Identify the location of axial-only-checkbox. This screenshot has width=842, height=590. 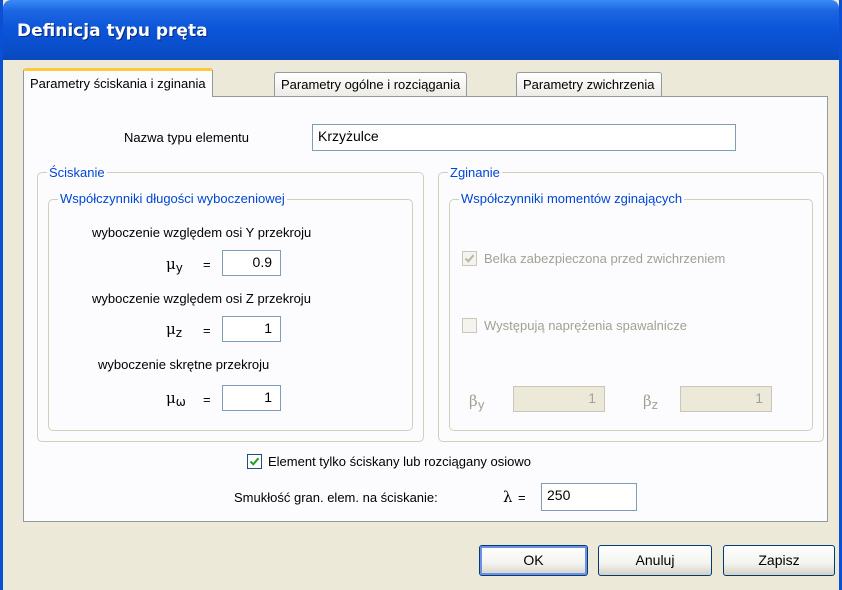
(254, 461).